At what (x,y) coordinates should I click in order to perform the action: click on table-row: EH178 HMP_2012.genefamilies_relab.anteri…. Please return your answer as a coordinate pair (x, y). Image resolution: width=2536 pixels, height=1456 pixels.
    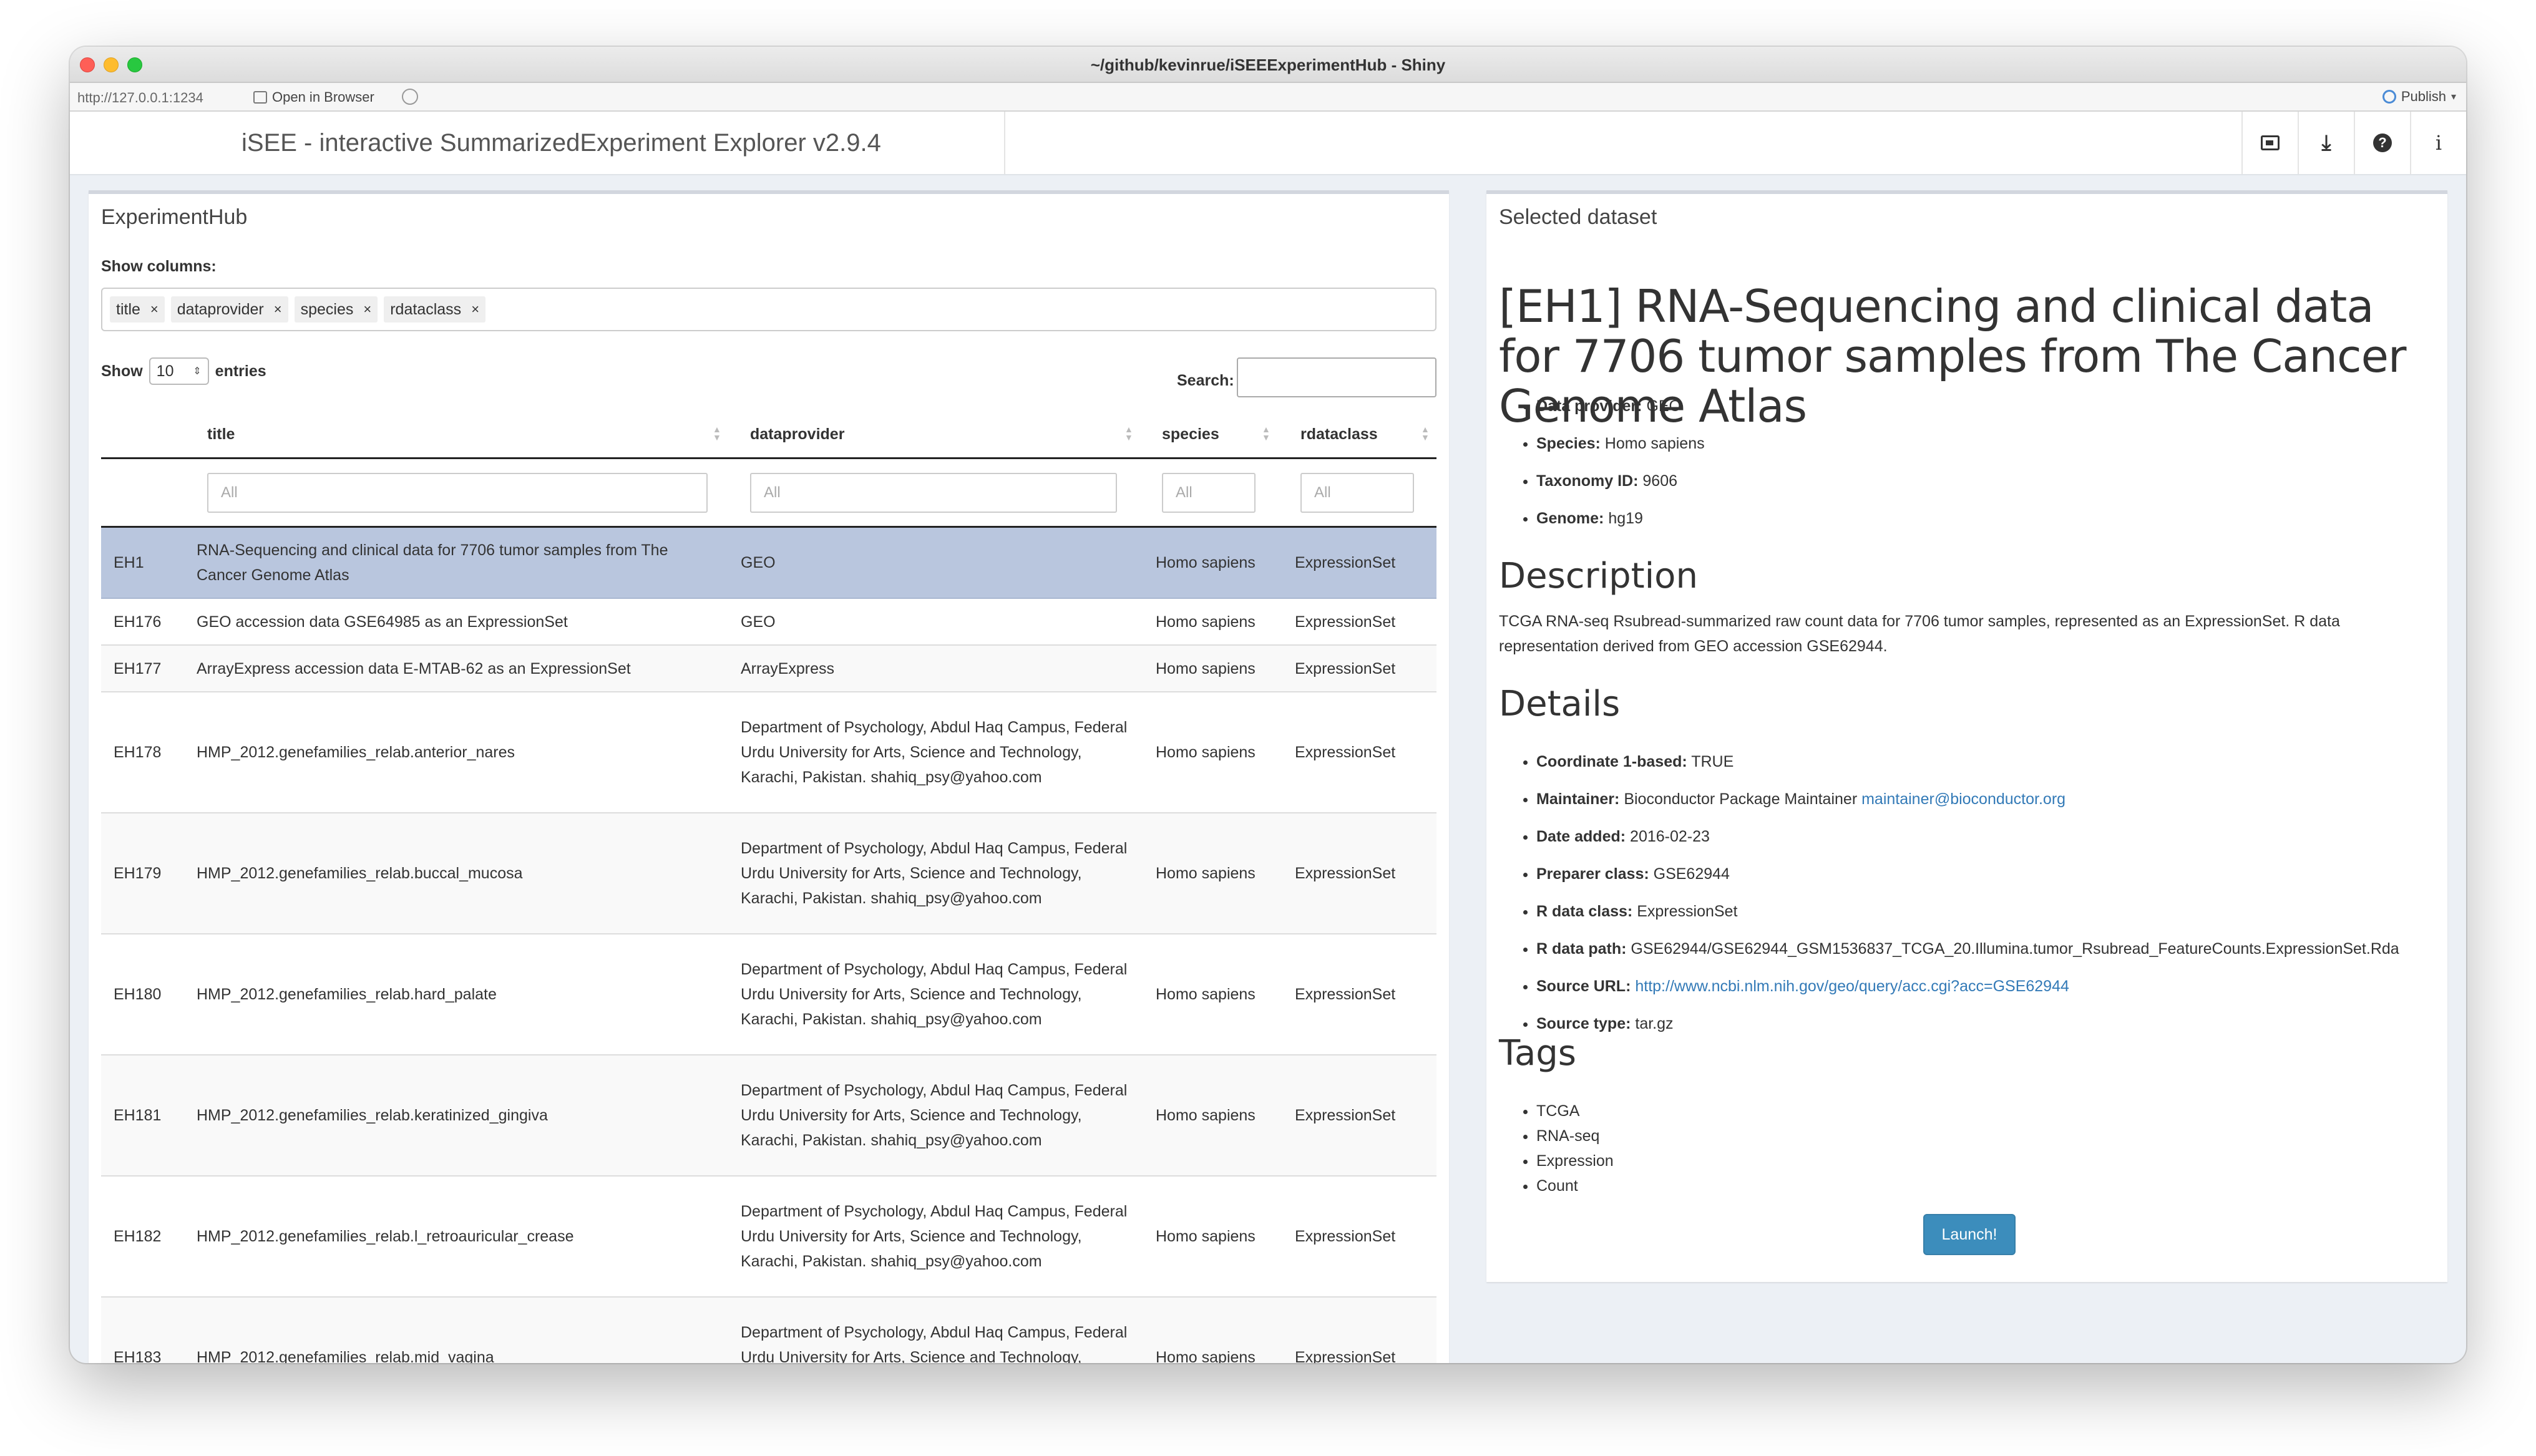
    Looking at the image, I should click on (768, 753).